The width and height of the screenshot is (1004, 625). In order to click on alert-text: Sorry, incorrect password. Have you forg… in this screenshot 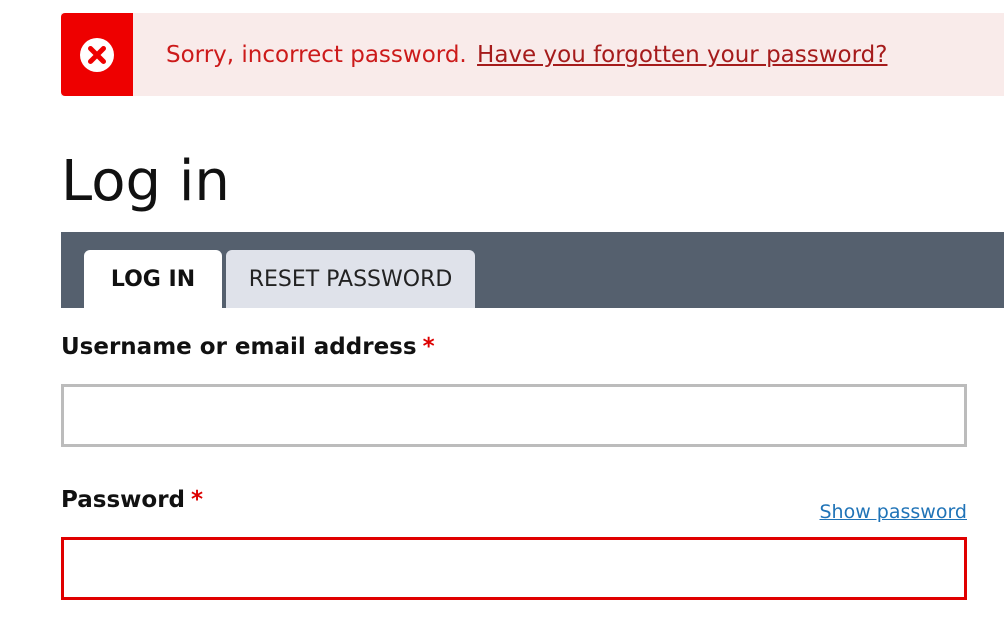, I will do `click(526, 55)`.